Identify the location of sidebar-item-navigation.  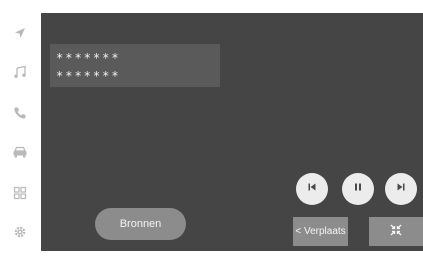
(20, 33).